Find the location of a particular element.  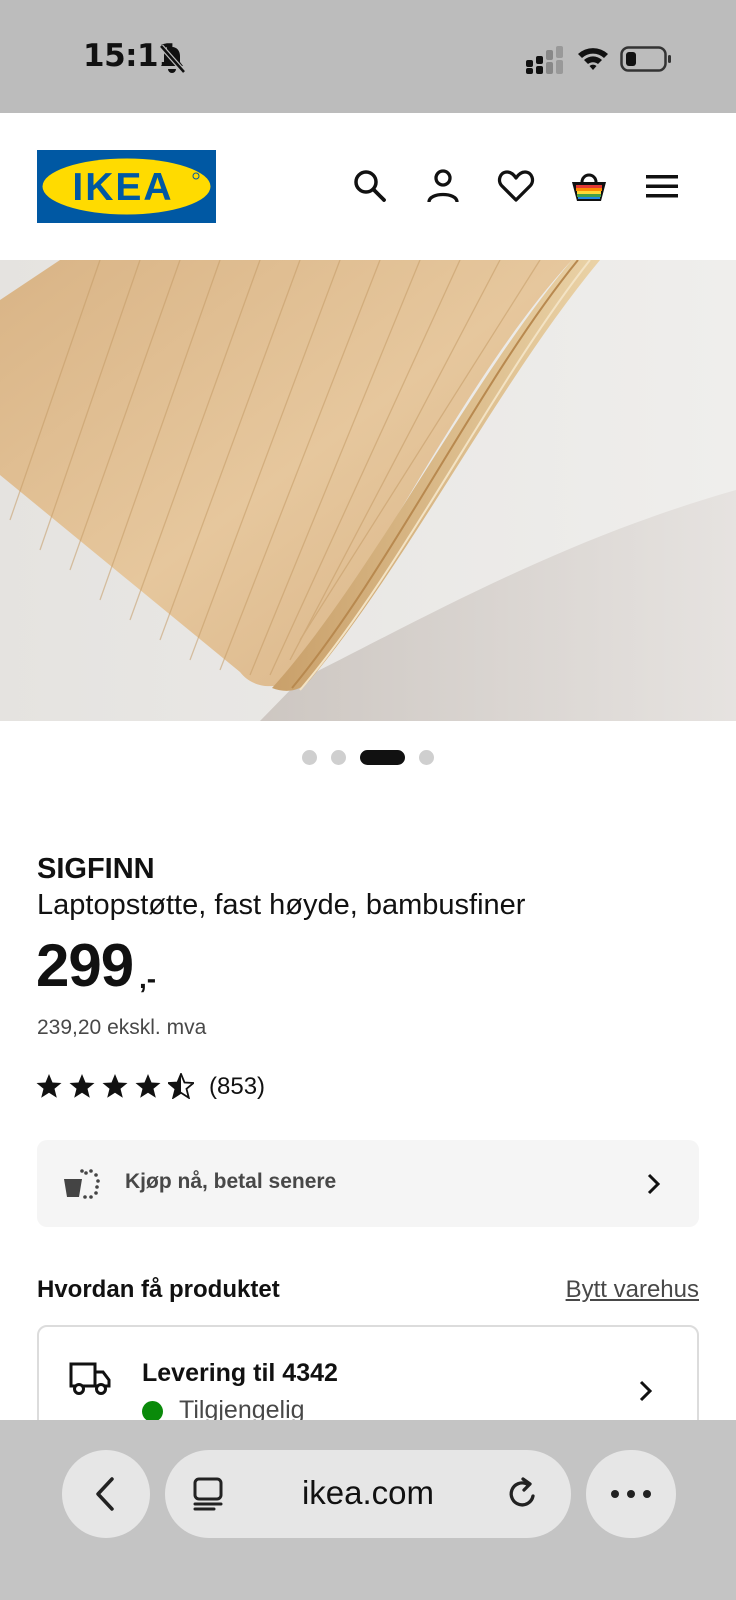

ikea-logo: IKEA is located at coordinates (126, 186).